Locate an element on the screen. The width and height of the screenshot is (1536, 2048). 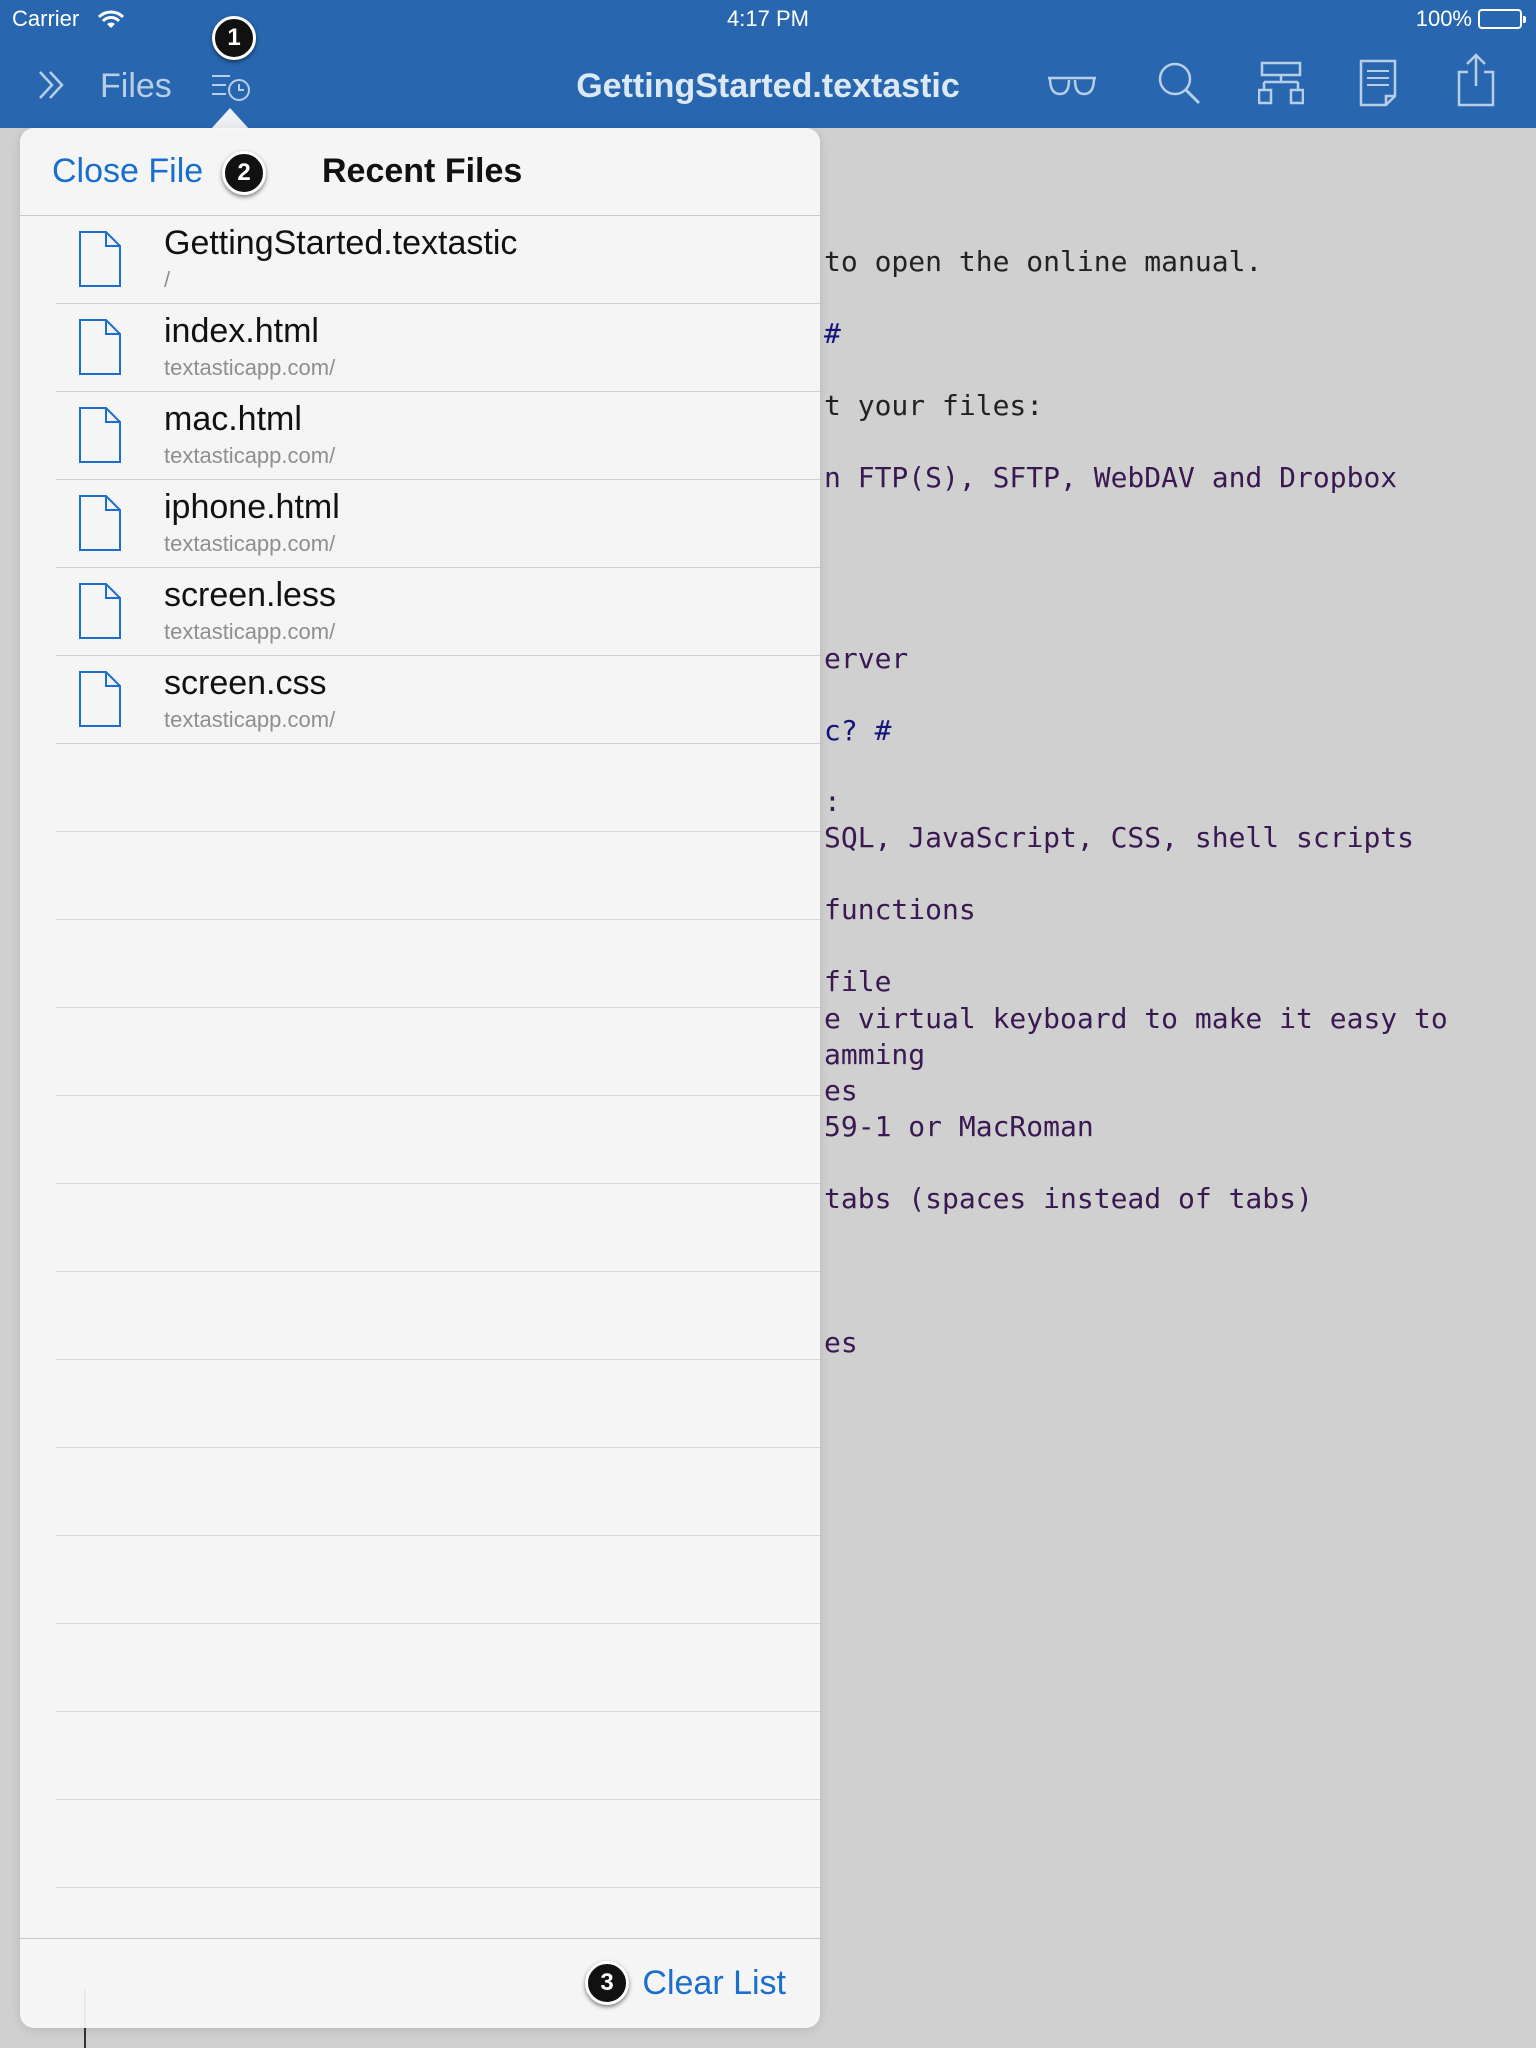
recent-files-icon is located at coordinates (232, 87).